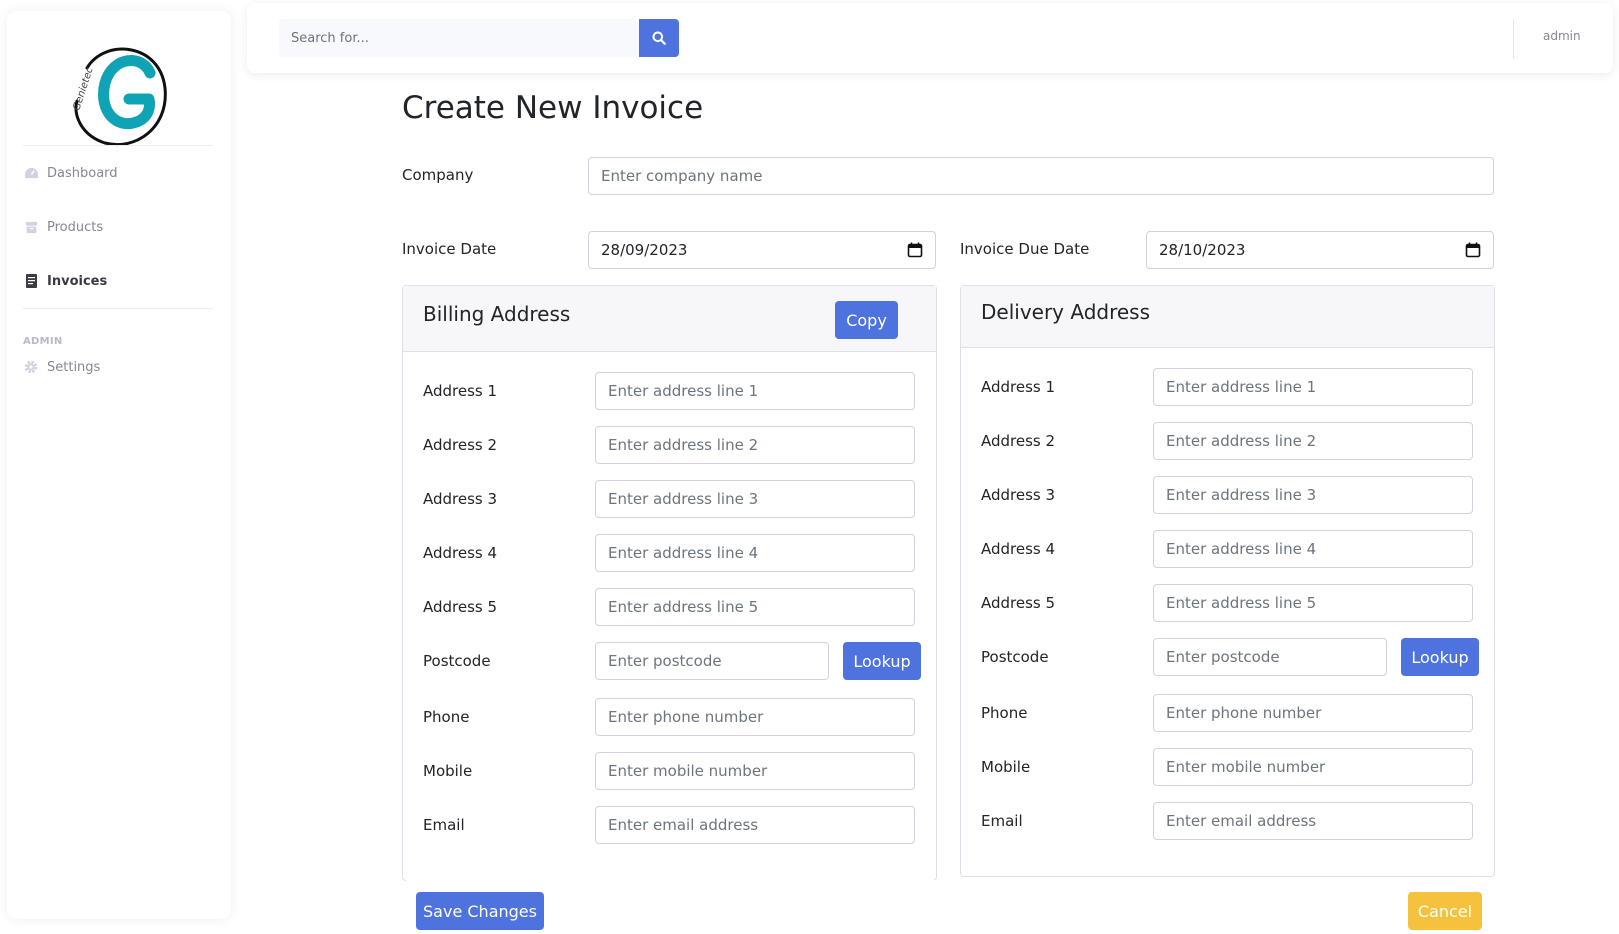  Describe the element at coordinates (74, 367) in the screenshot. I see `sidebar-item-label: Settings` at that location.